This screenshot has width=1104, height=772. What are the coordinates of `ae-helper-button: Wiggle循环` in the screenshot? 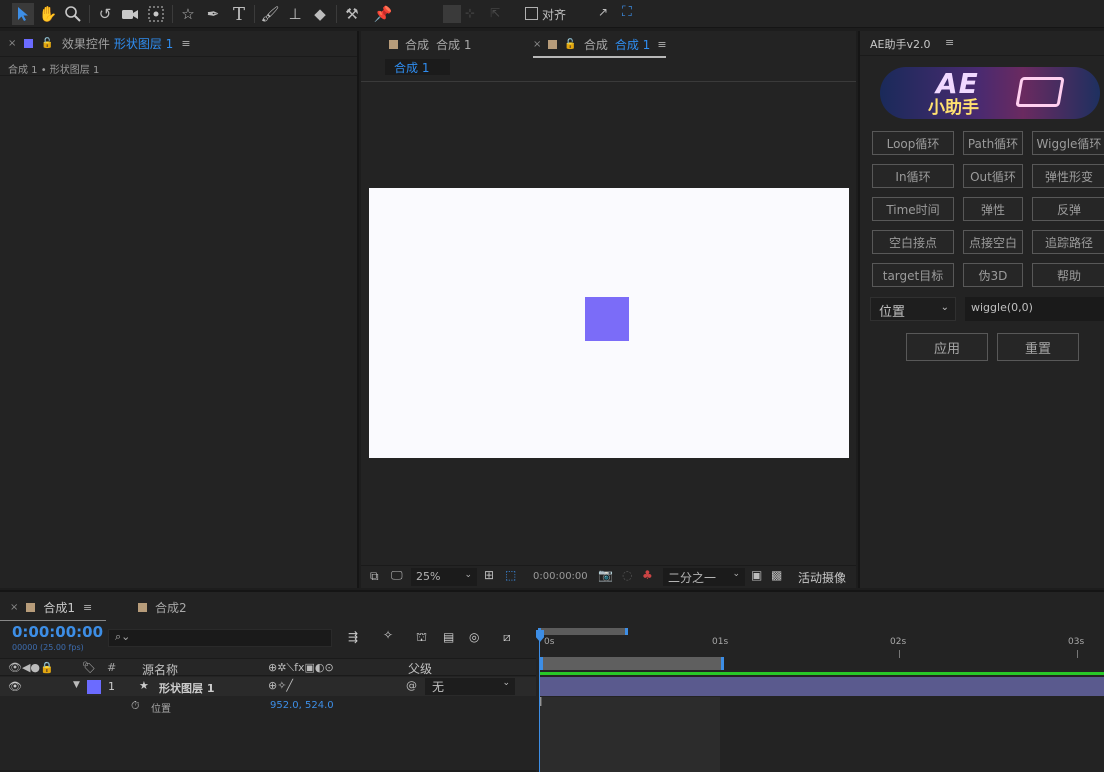 It's located at (1068, 143).